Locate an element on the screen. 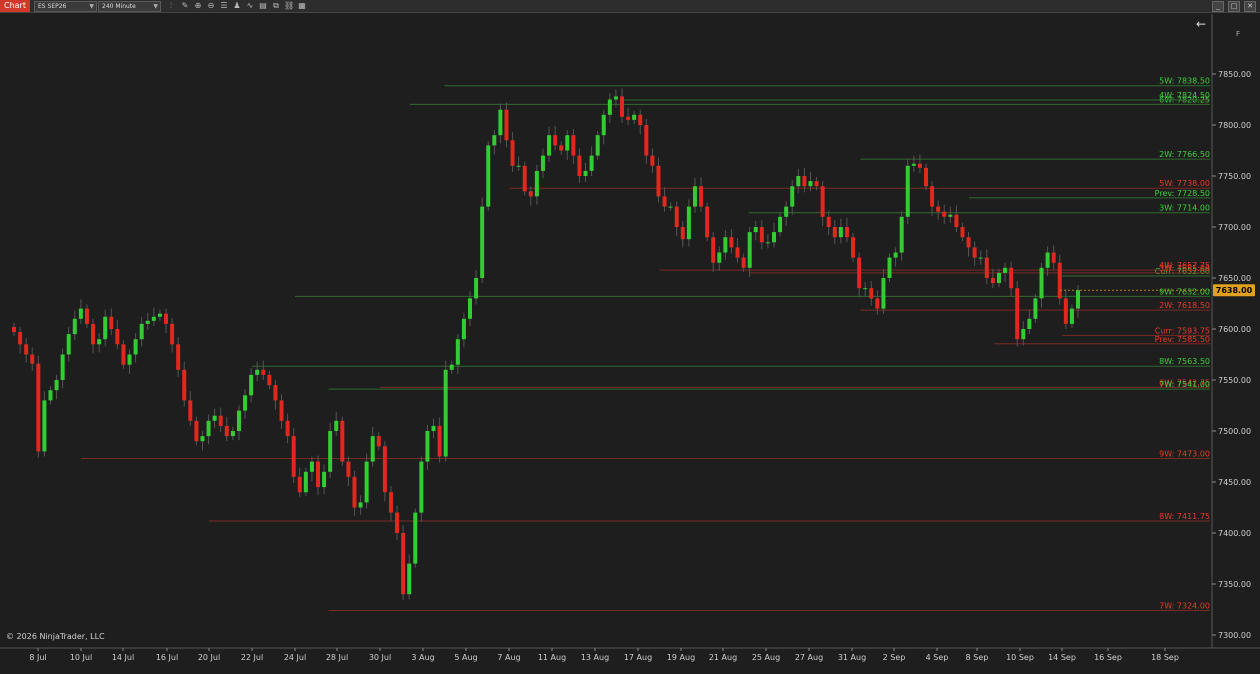 The image size is (1260, 674). level-label: Prev: 7728.50 is located at coordinates (1182, 193).